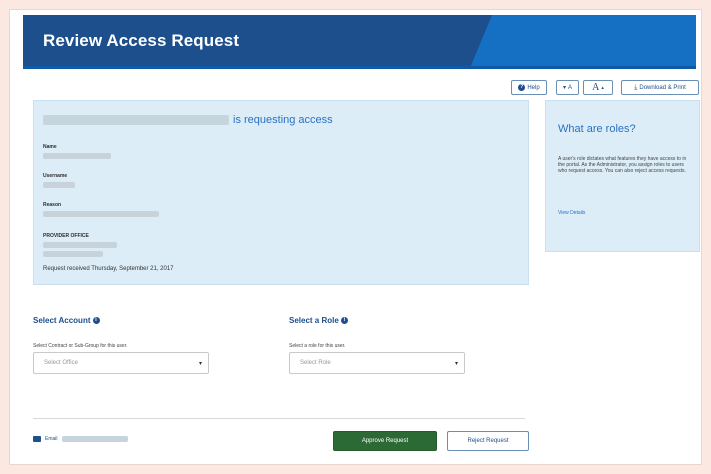 This screenshot has width=711, height=474. I want to click on select-role-title: Select a Role i, so click(318, 320).